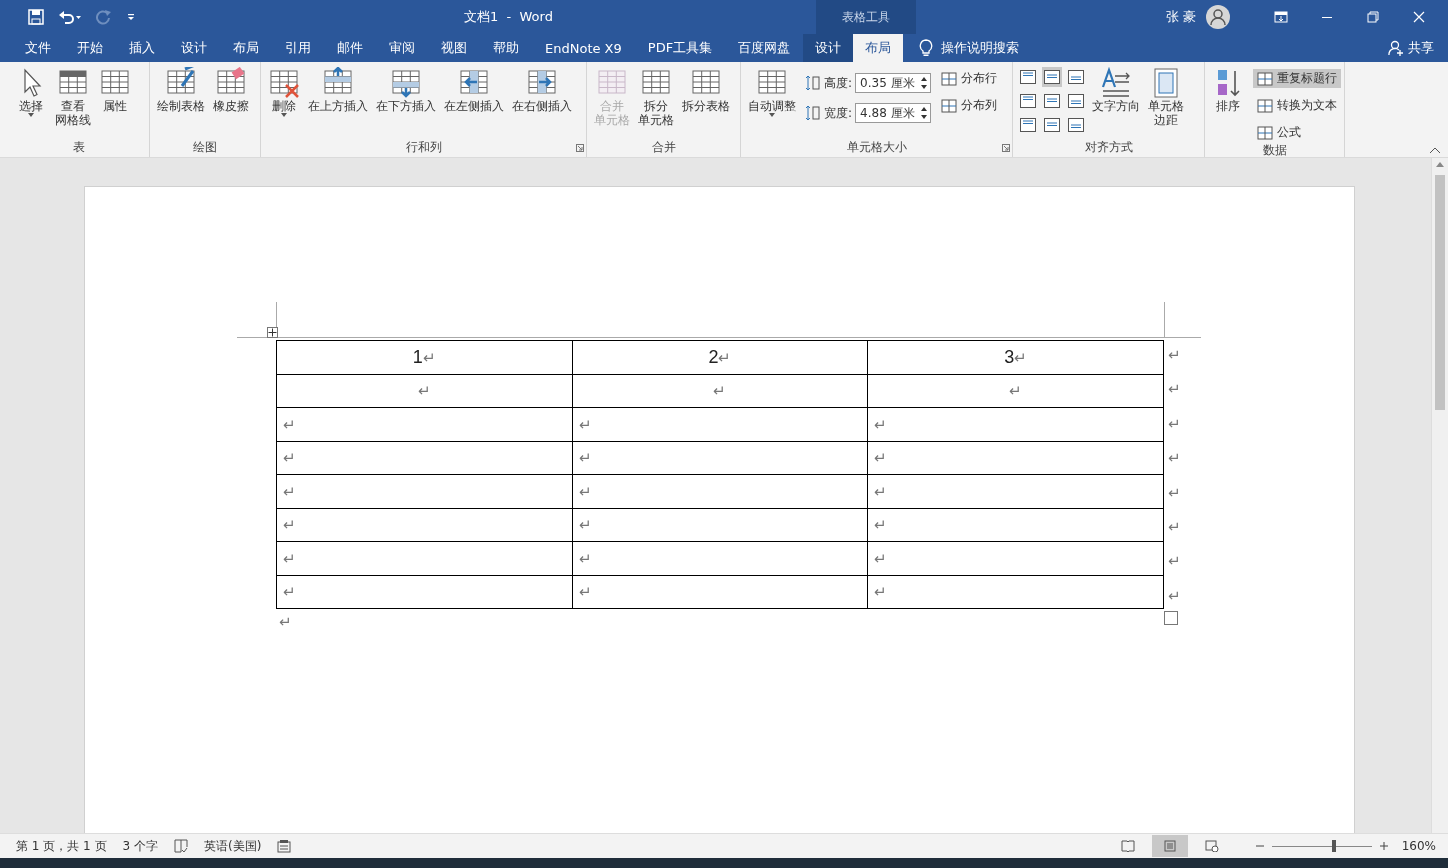 The image size is (1448, 868). Describe the element at coordinates (1440, 164) in the screenshot. I see `scroll-up-icon` at that location.